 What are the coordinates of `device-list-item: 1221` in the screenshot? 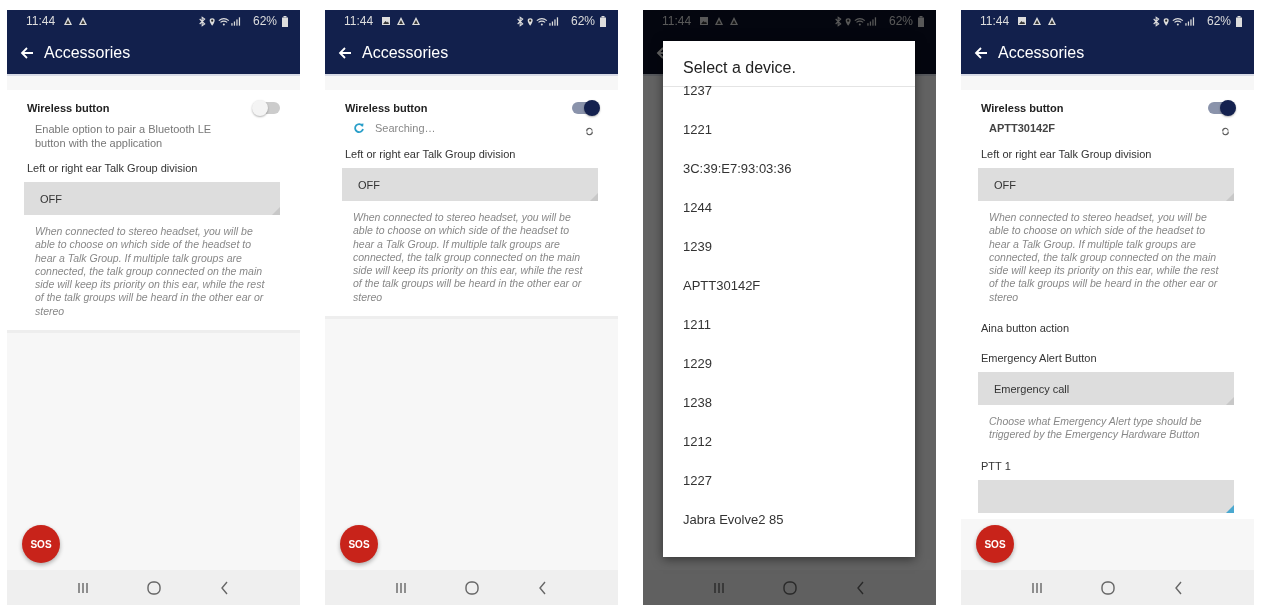 It's located at (799, 142).